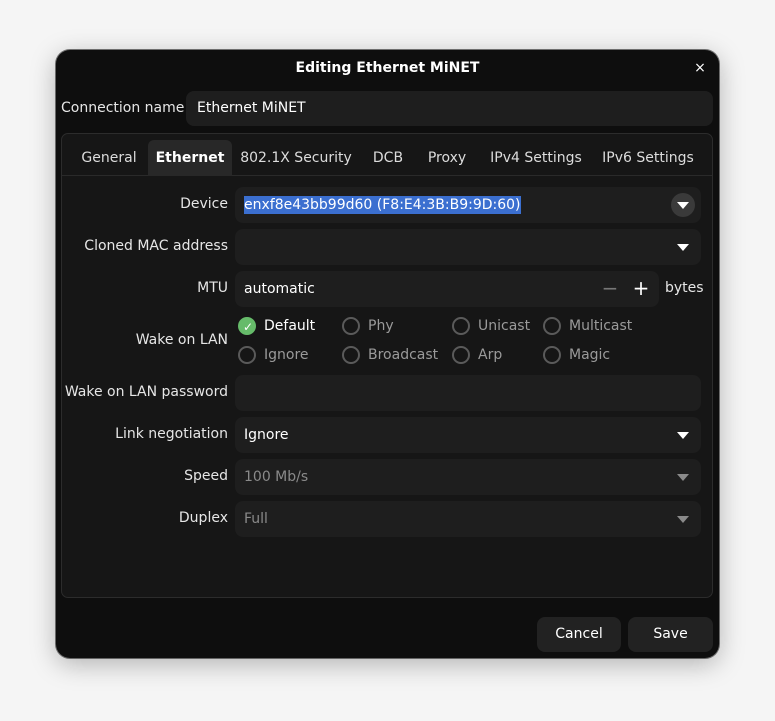 This screenshot has height=721, width=775. Describe the element at coordinates (190, 158) in the screenshot. I see `tab-ethernet: Ethernet` at that location.